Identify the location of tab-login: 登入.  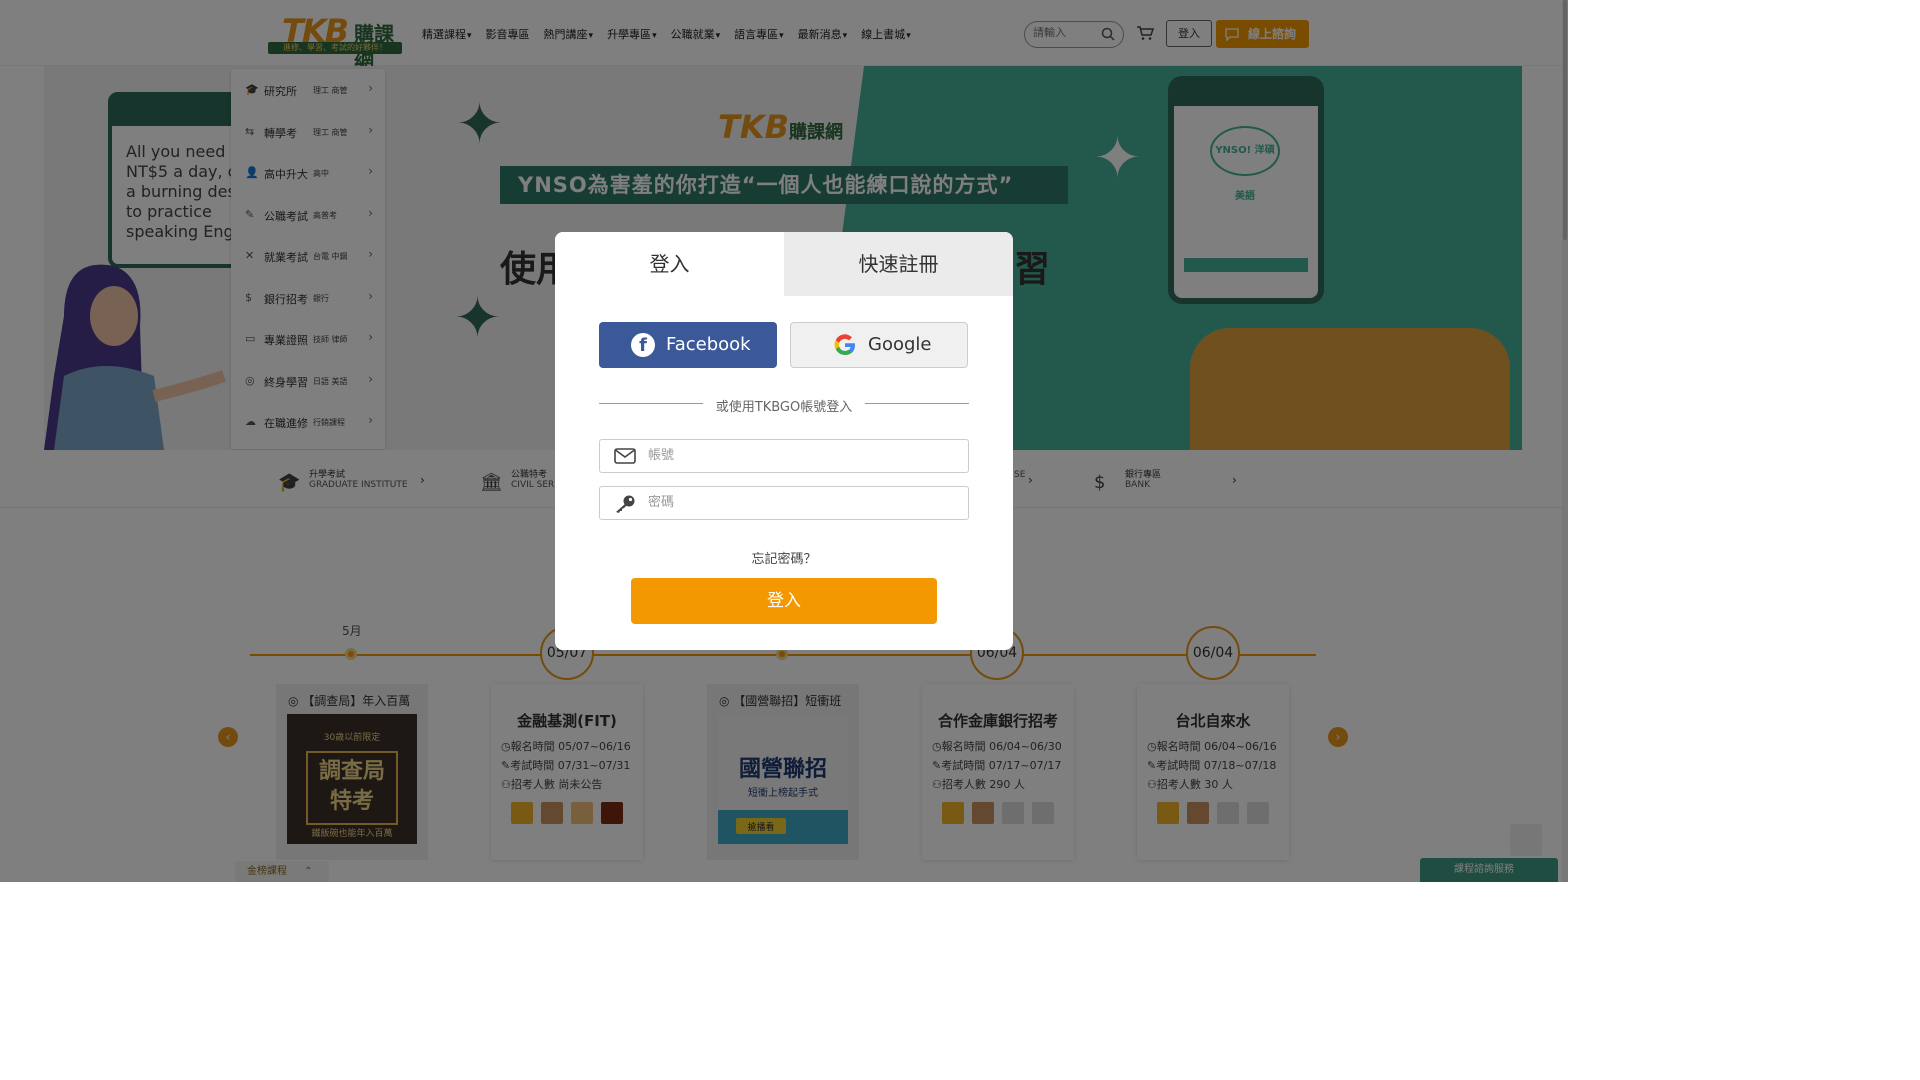
(669, 264).